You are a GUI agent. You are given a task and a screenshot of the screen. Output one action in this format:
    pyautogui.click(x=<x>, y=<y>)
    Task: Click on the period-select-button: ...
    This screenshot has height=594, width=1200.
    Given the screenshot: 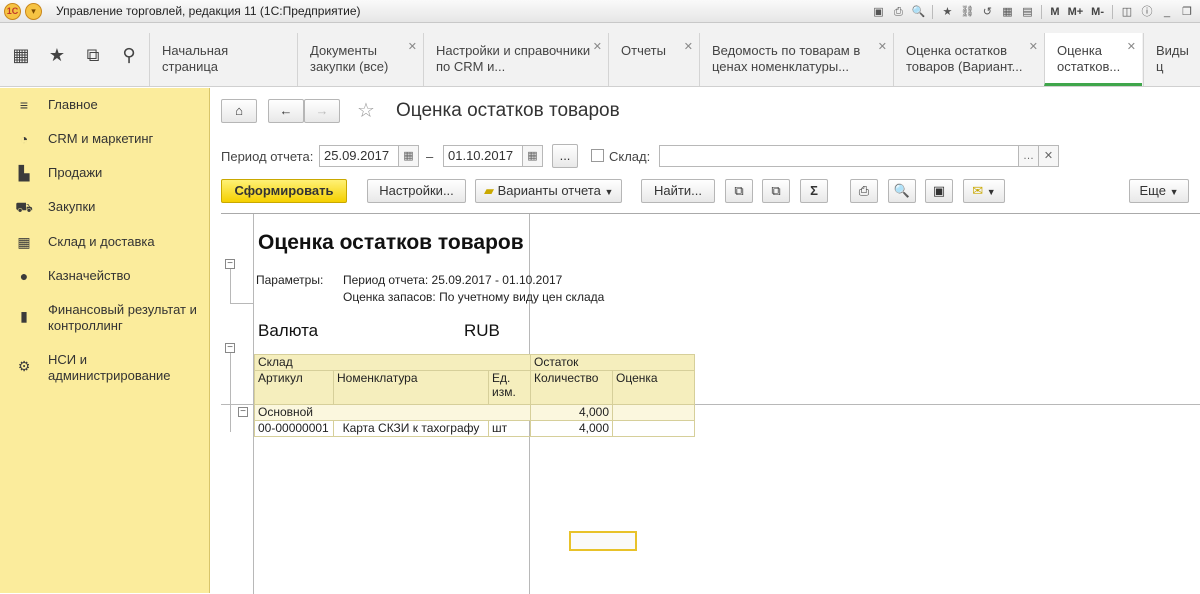 What is the action you would take?
    pyautogui.click(x=565, y=156)
    